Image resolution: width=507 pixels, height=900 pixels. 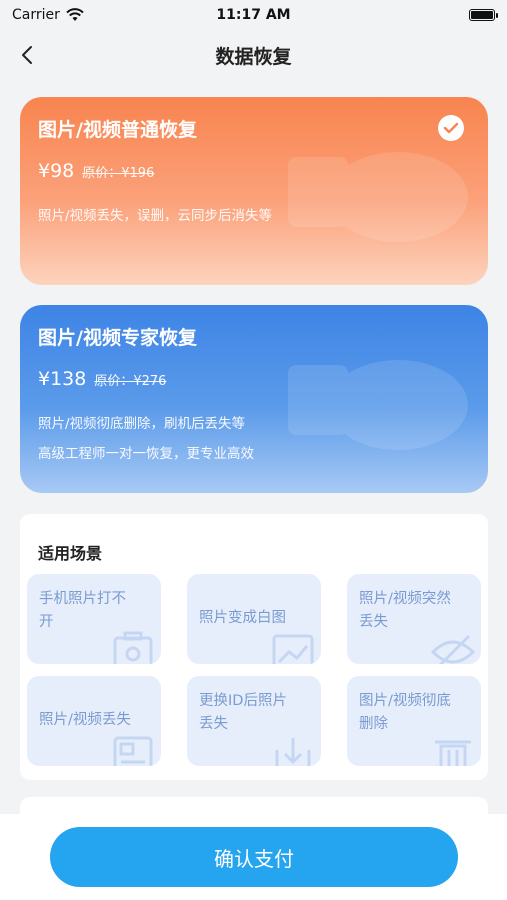 What do you see at coordinates (133, 647) in the screenshot?
I see `camera-icon` at bounding box center [133, 647].